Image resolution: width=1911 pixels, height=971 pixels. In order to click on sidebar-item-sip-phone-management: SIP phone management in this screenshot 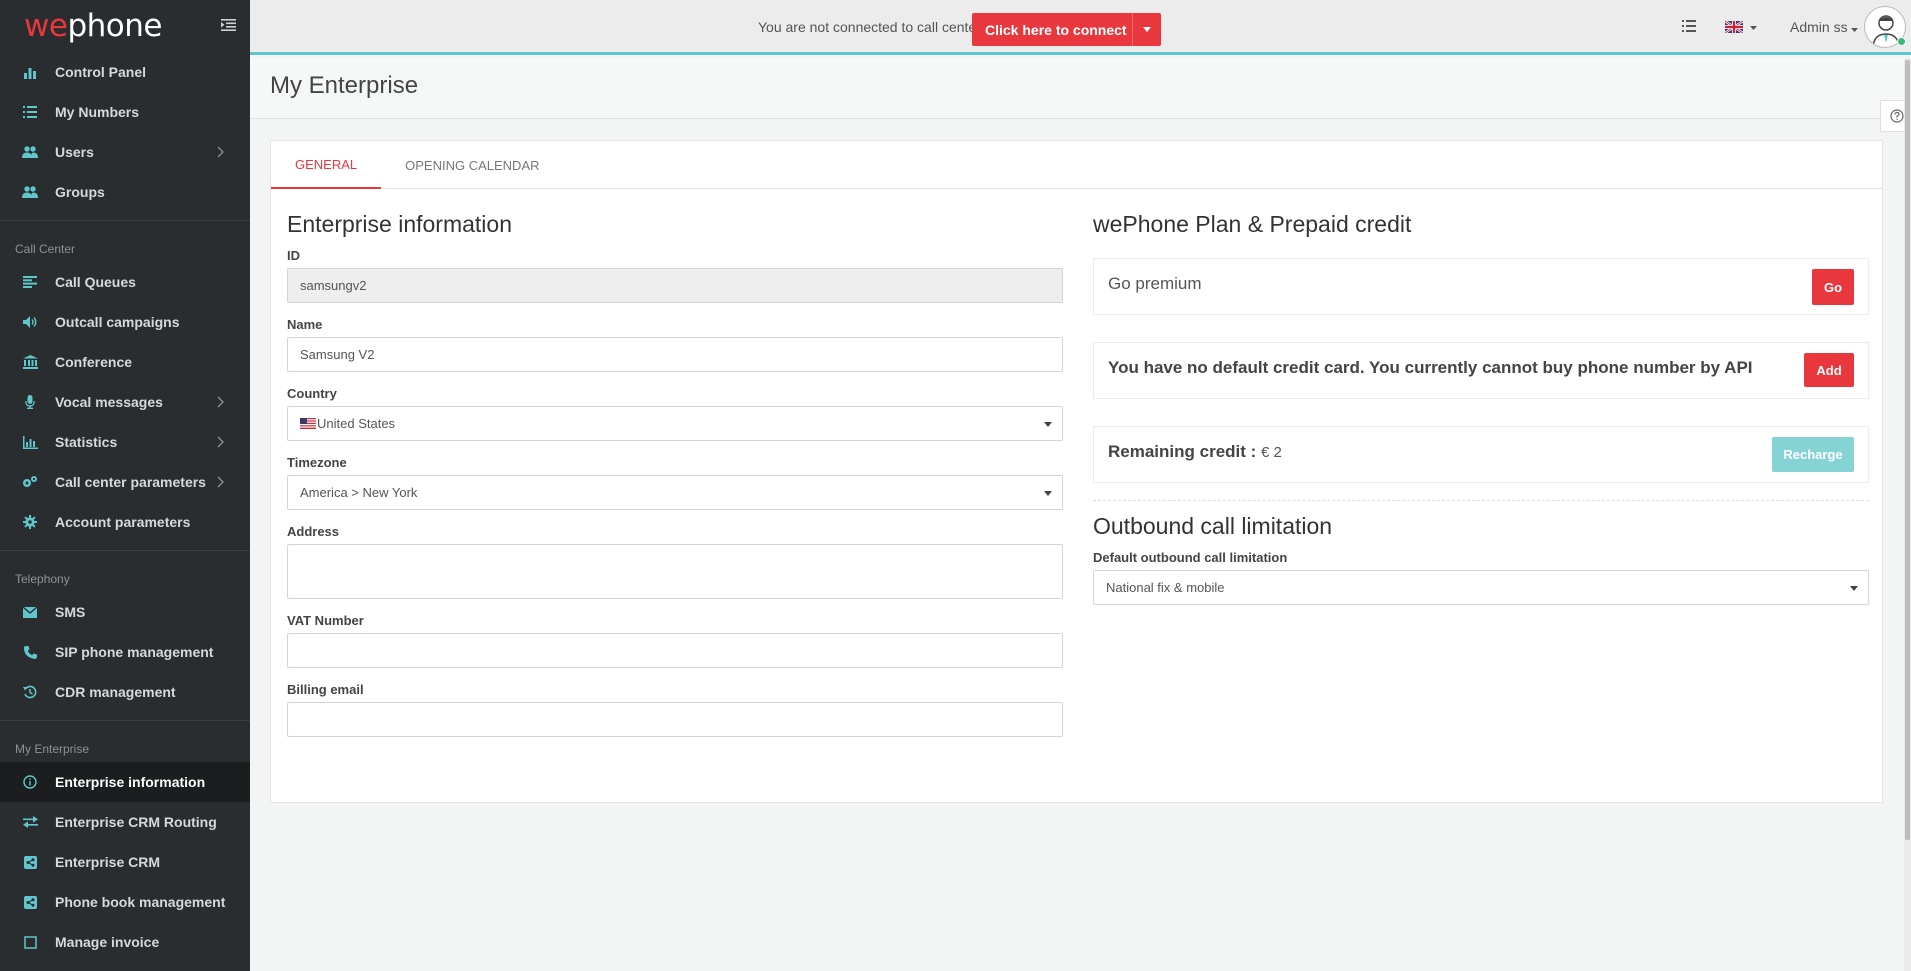, I will do `click(125, 652)`.